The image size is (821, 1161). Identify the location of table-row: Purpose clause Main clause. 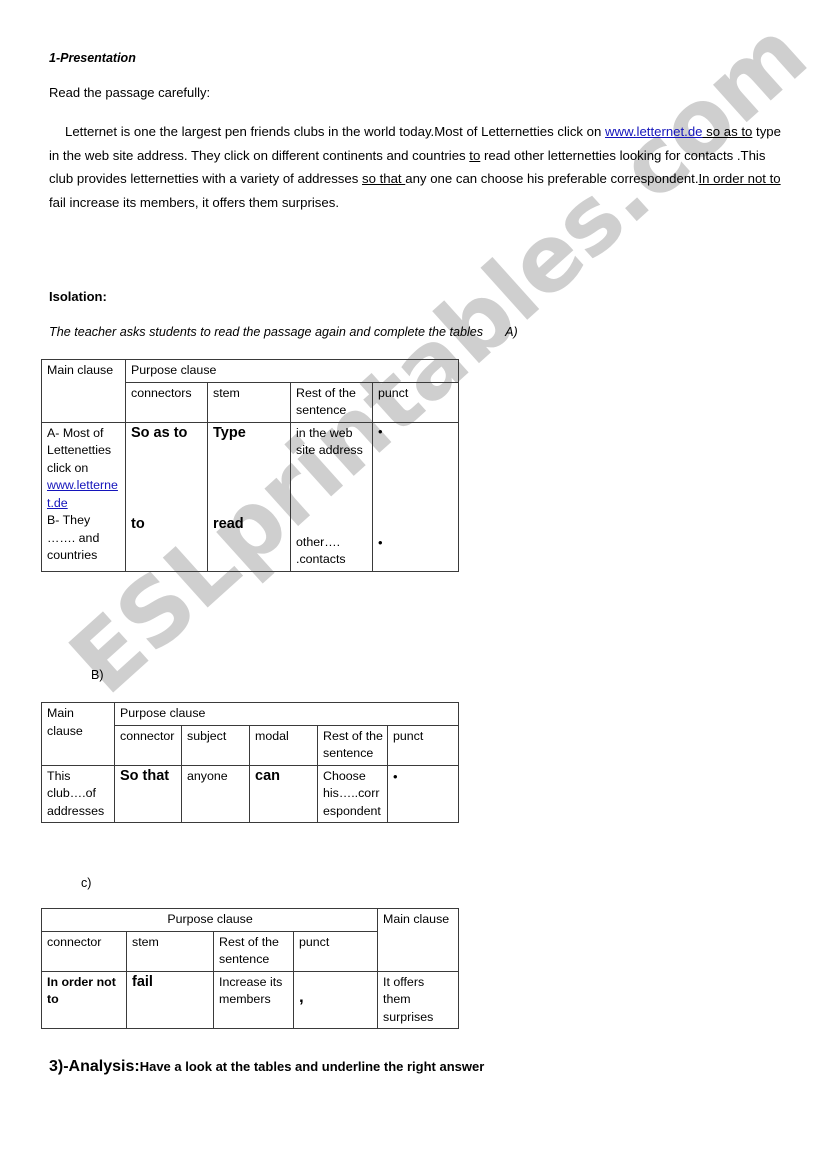
(250, 940).